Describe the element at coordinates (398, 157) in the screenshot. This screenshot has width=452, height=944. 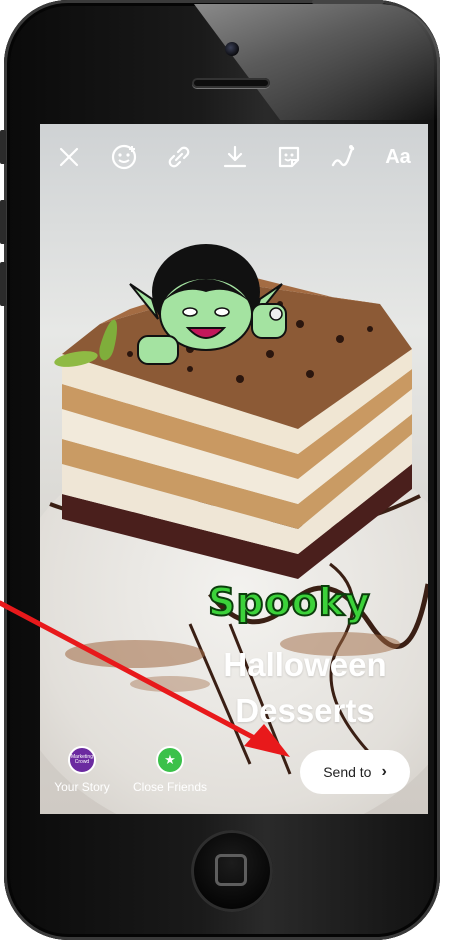
I see `text-icon: Aa` at that location.